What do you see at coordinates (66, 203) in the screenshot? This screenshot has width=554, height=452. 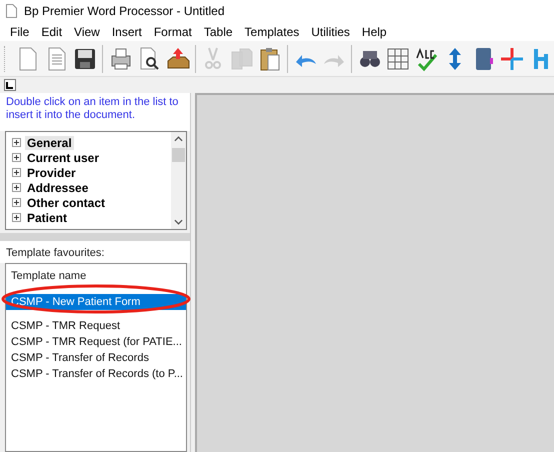 I see `tree-item: Other contact` at bounding box center [66, 203].